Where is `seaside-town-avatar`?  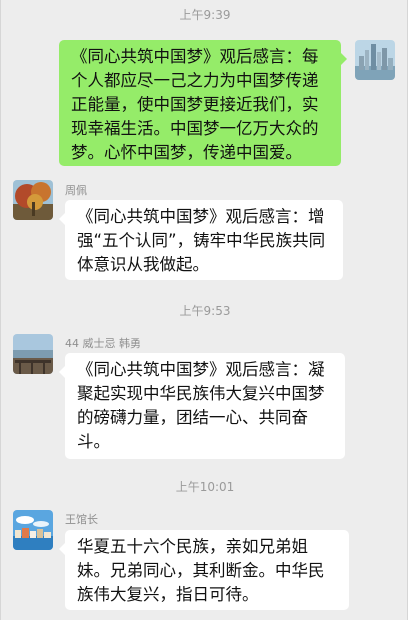 seaside-town-avatar is located at coordinates (33, 530).